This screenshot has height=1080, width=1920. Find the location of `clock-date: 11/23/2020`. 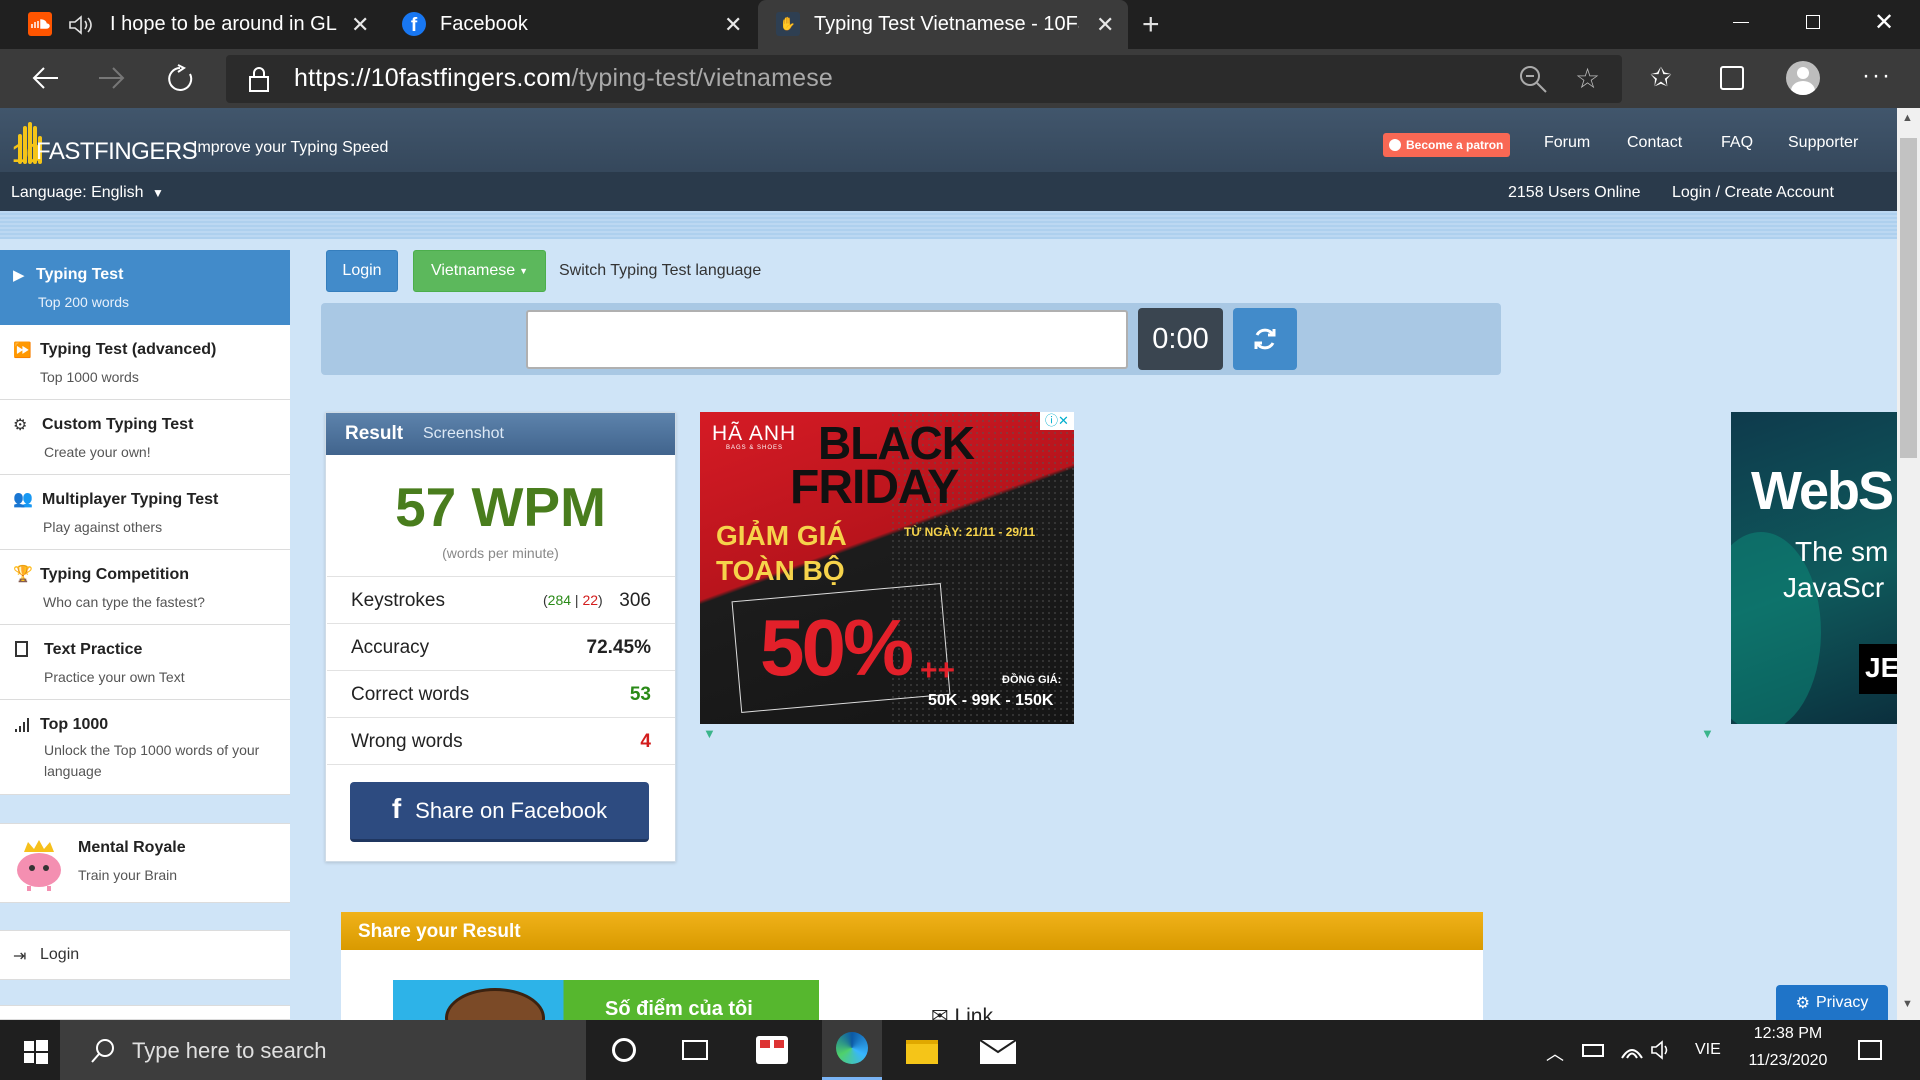

clock-date: 11/23/2020 is located at coordinates (1788, 1061).